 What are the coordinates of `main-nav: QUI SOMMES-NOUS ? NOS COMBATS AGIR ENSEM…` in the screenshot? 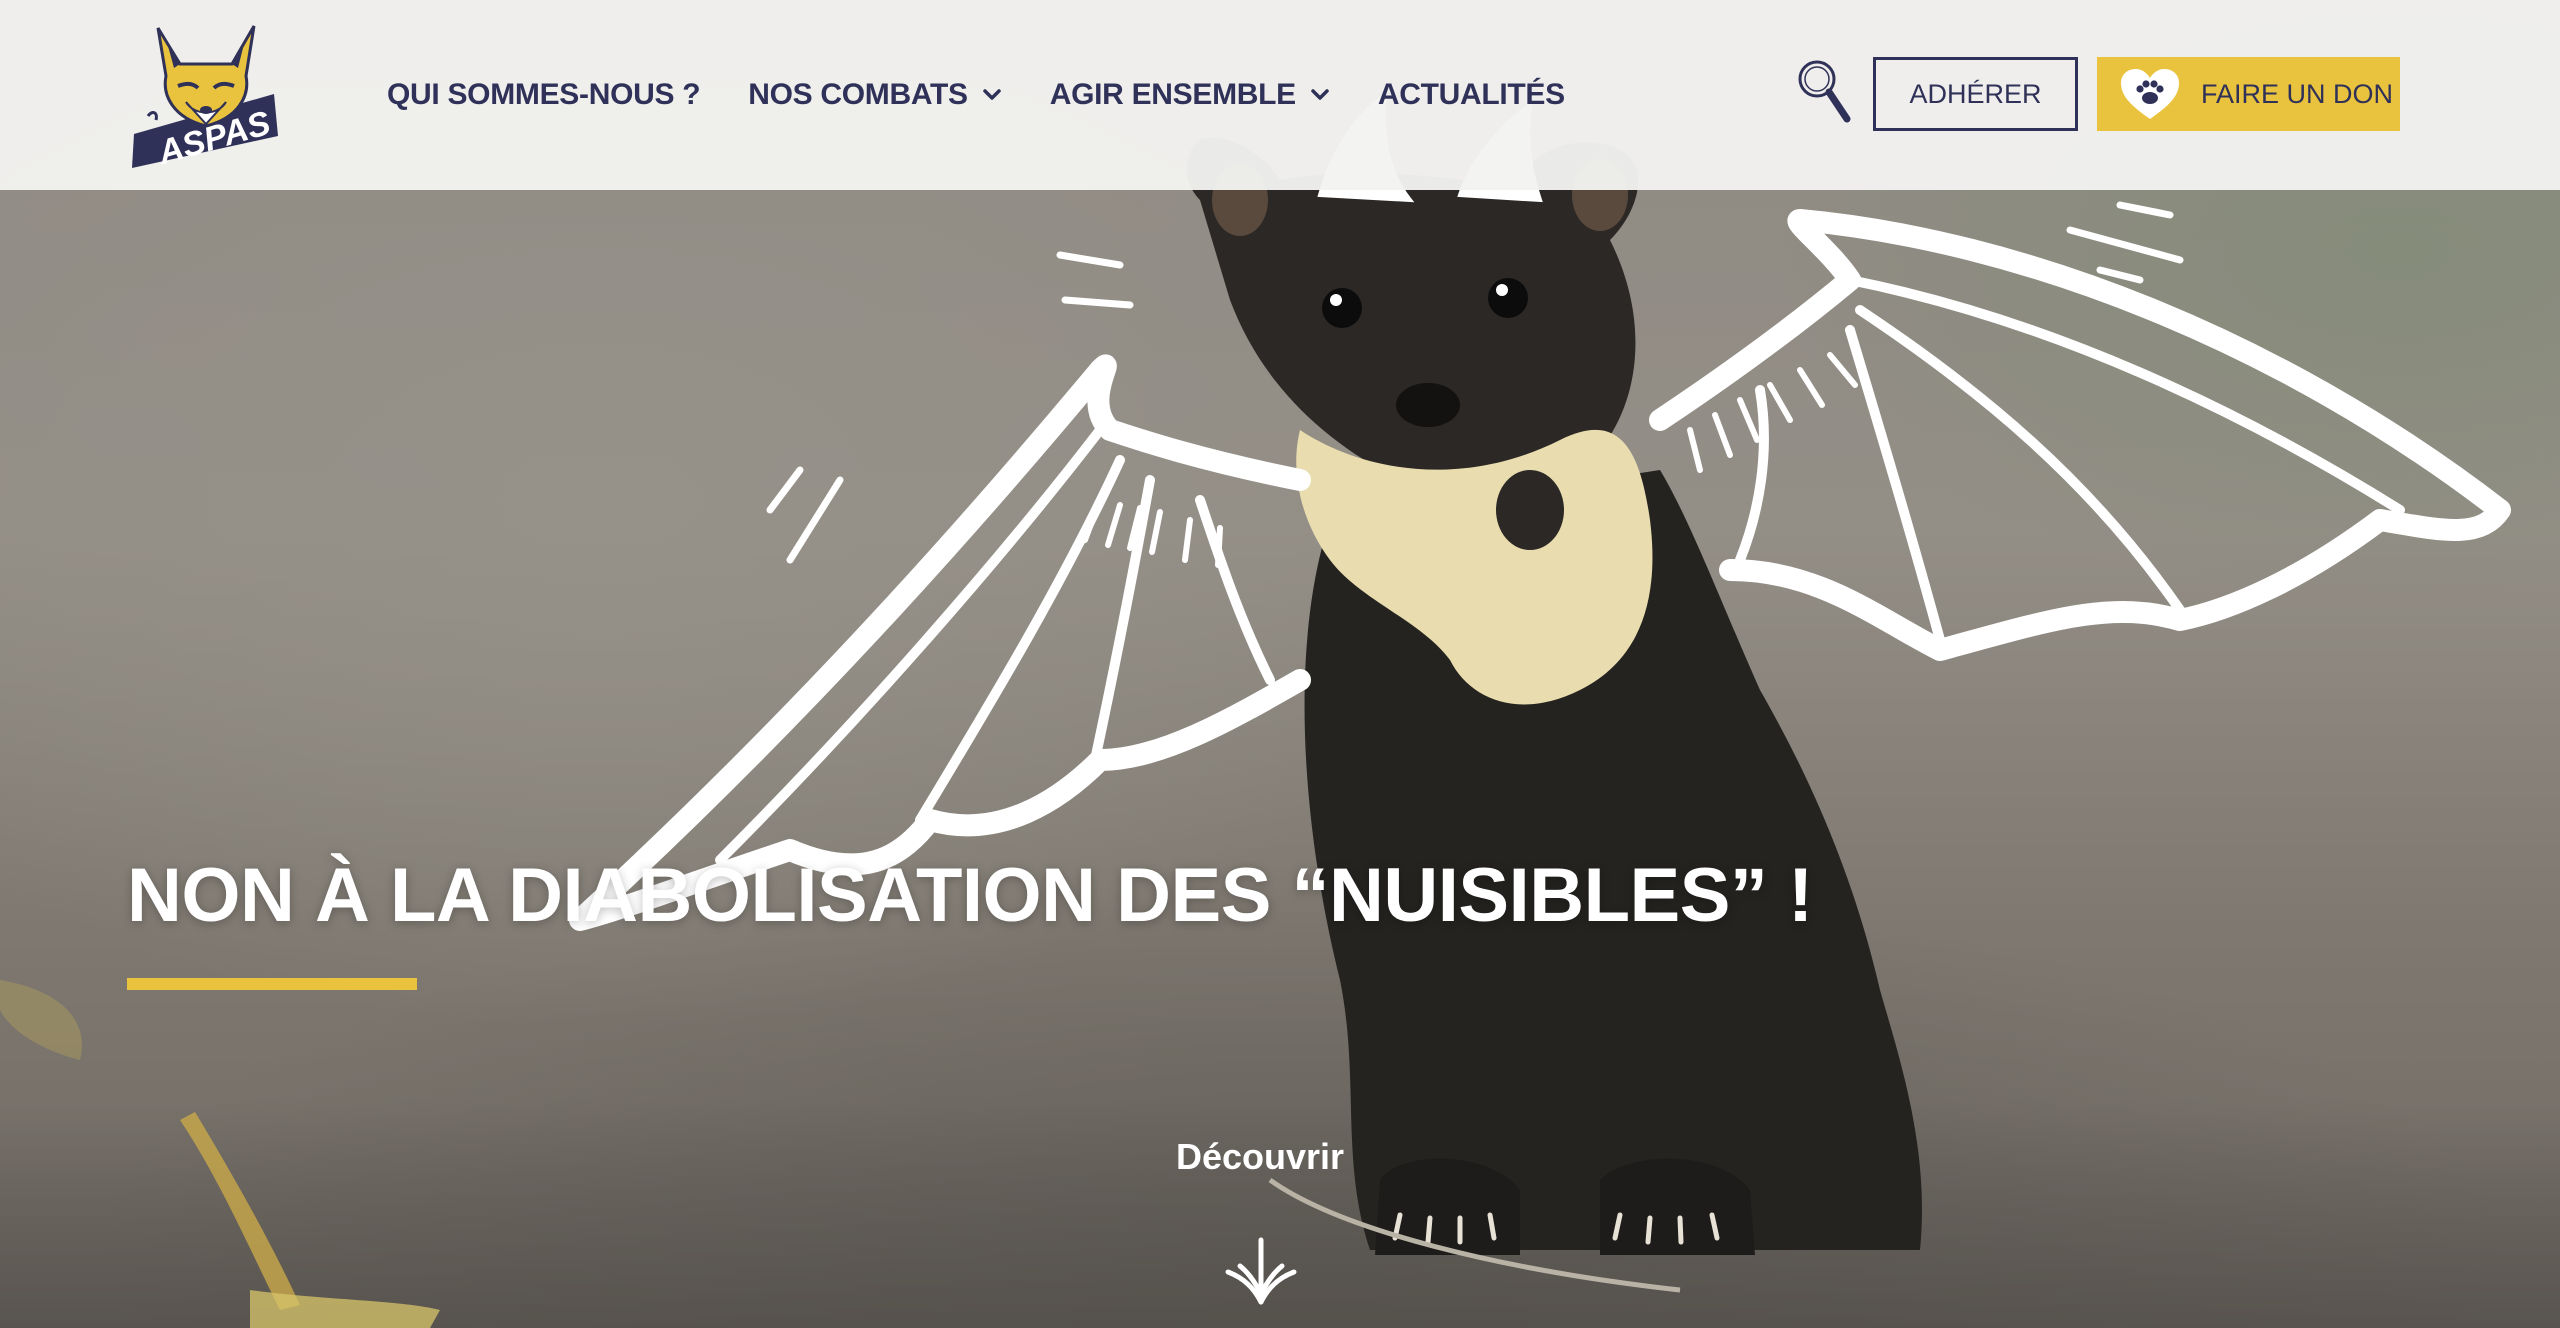 It's located at (976, 95).